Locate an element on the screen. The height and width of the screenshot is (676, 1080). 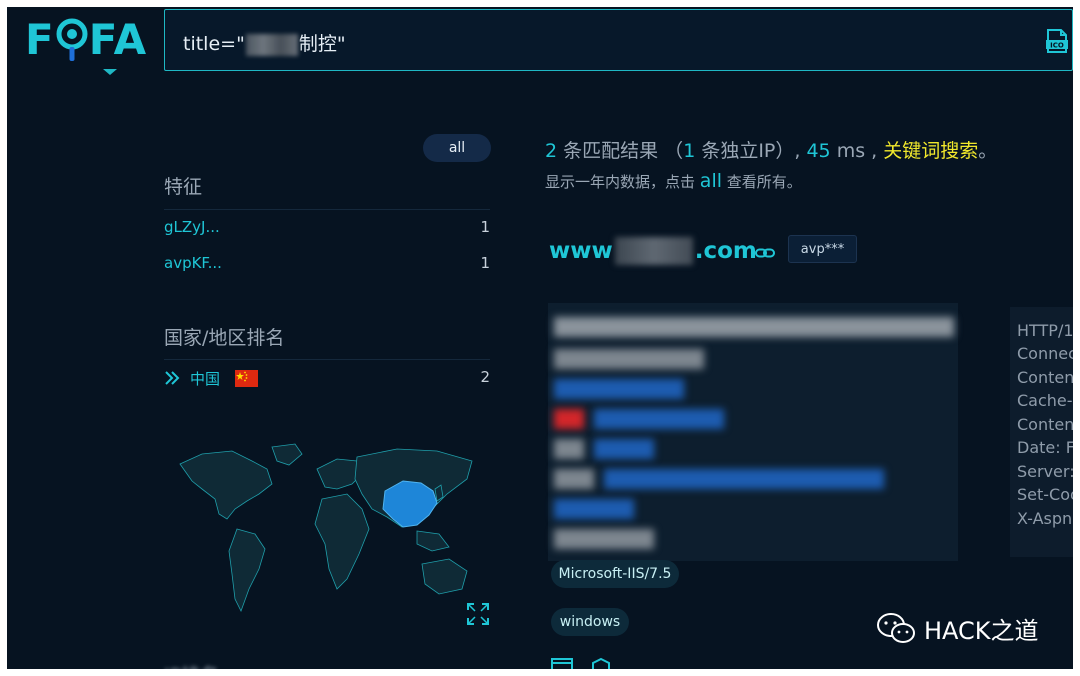
header-line: Set-Coo is located at coordinates (1045, 494).